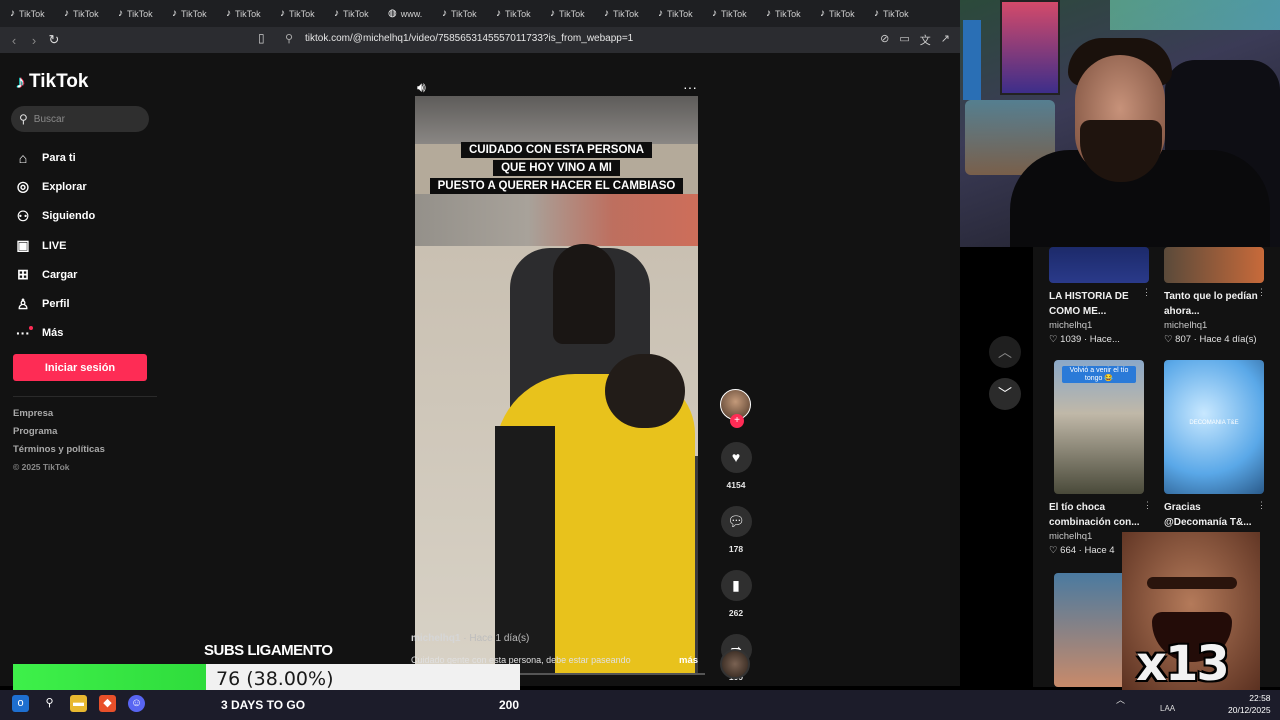 Image resolution: width=1280 pixels, height=720 pixels. I want to click on globe-icon: ◍, so click(392, 13).